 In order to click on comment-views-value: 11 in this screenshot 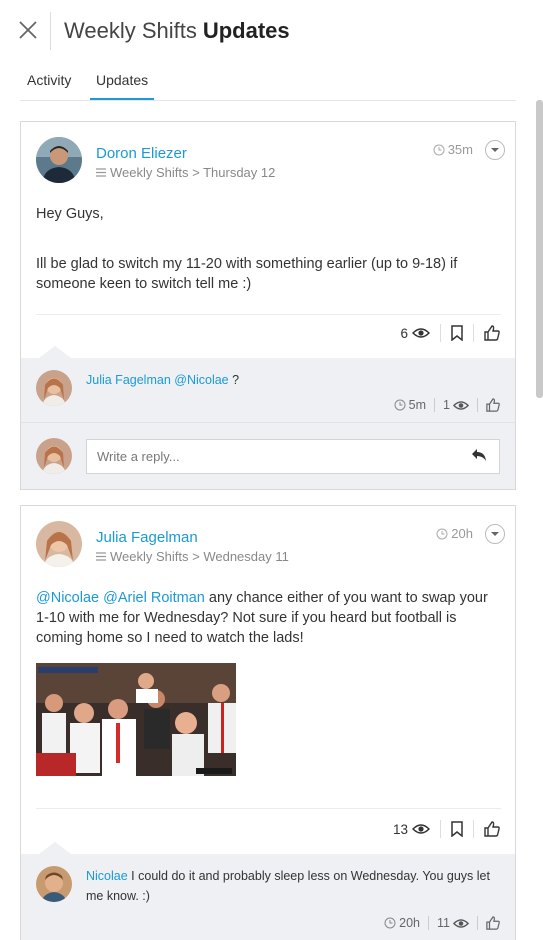, I will do `click(443, 923)`.